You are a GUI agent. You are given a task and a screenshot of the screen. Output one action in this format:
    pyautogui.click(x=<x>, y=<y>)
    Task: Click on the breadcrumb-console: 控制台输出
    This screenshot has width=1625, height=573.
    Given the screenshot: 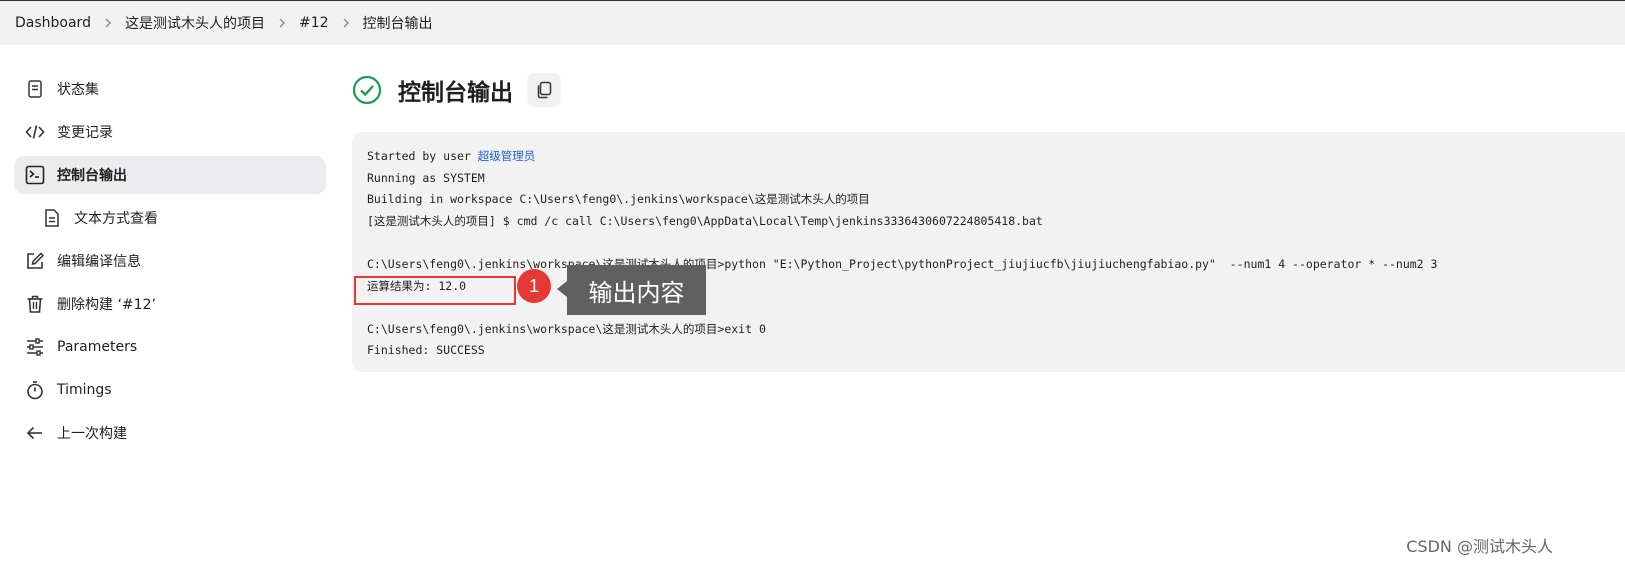 What is the action you would take?
    pyautogui.click(x=398, y=23)
    